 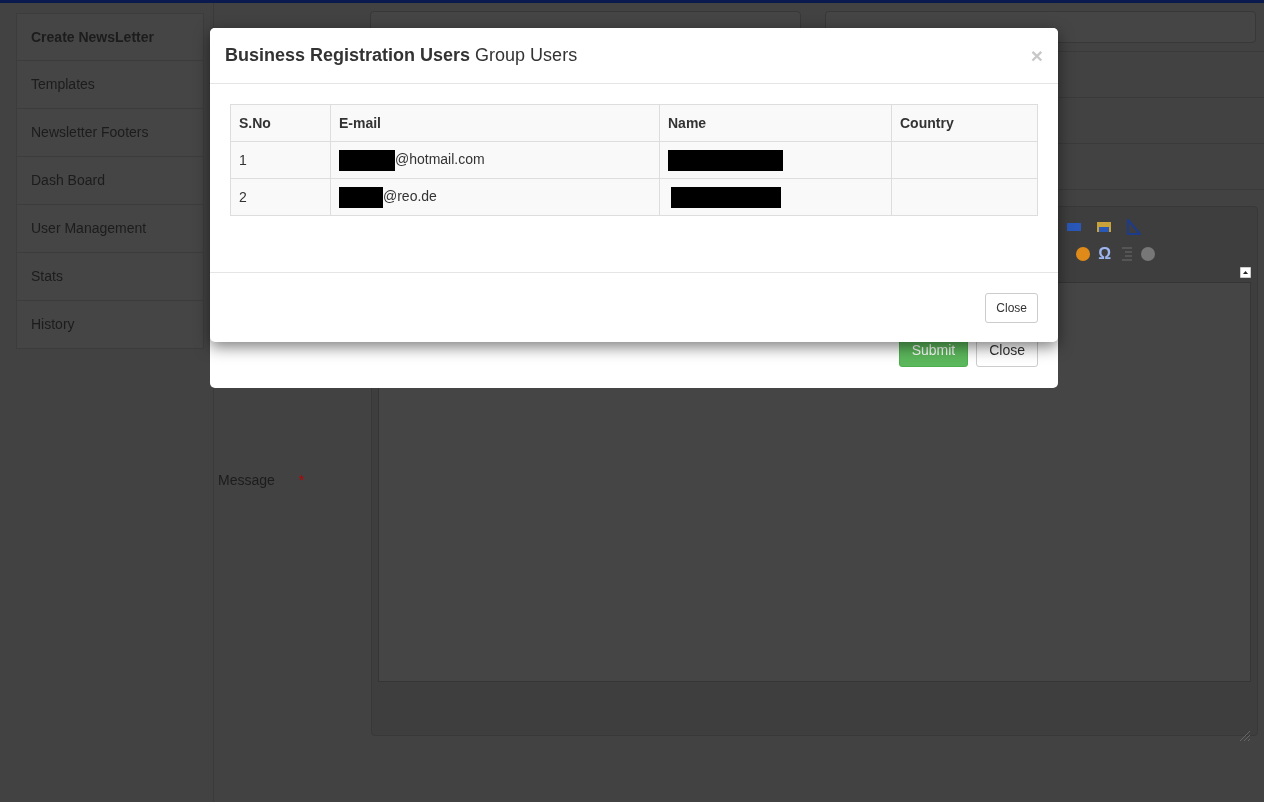 What do you see at coordinates (1148, 254) in the screenshot?
I see `globe-icon` at bounding box center [1148, 254].